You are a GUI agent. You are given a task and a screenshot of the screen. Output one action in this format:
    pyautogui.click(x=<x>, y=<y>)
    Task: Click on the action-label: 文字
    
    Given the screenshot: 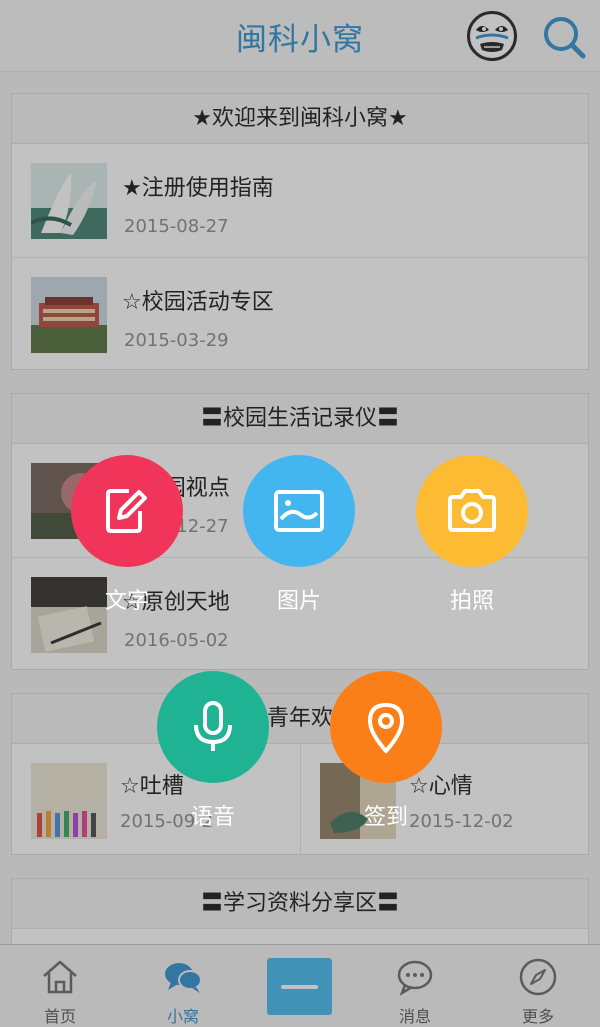 What is the action you would take?
    pyautogui.click(x=126, y=601)
    